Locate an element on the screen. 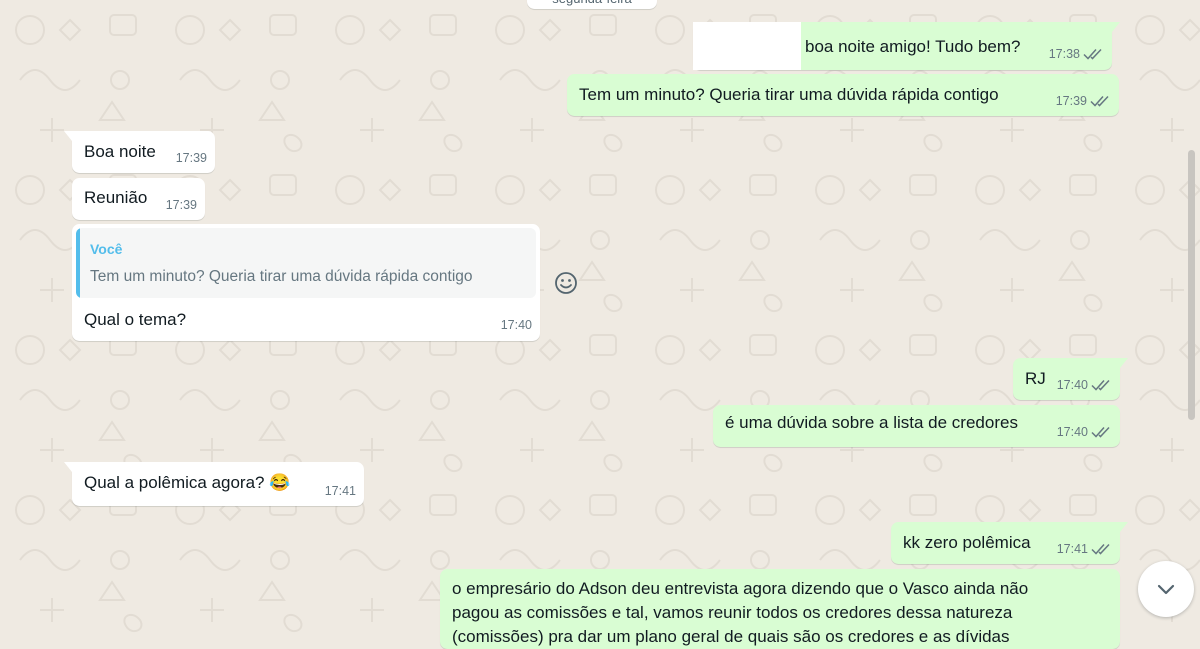  message-text: Qual o tema? is located at coordinates (135, 319).